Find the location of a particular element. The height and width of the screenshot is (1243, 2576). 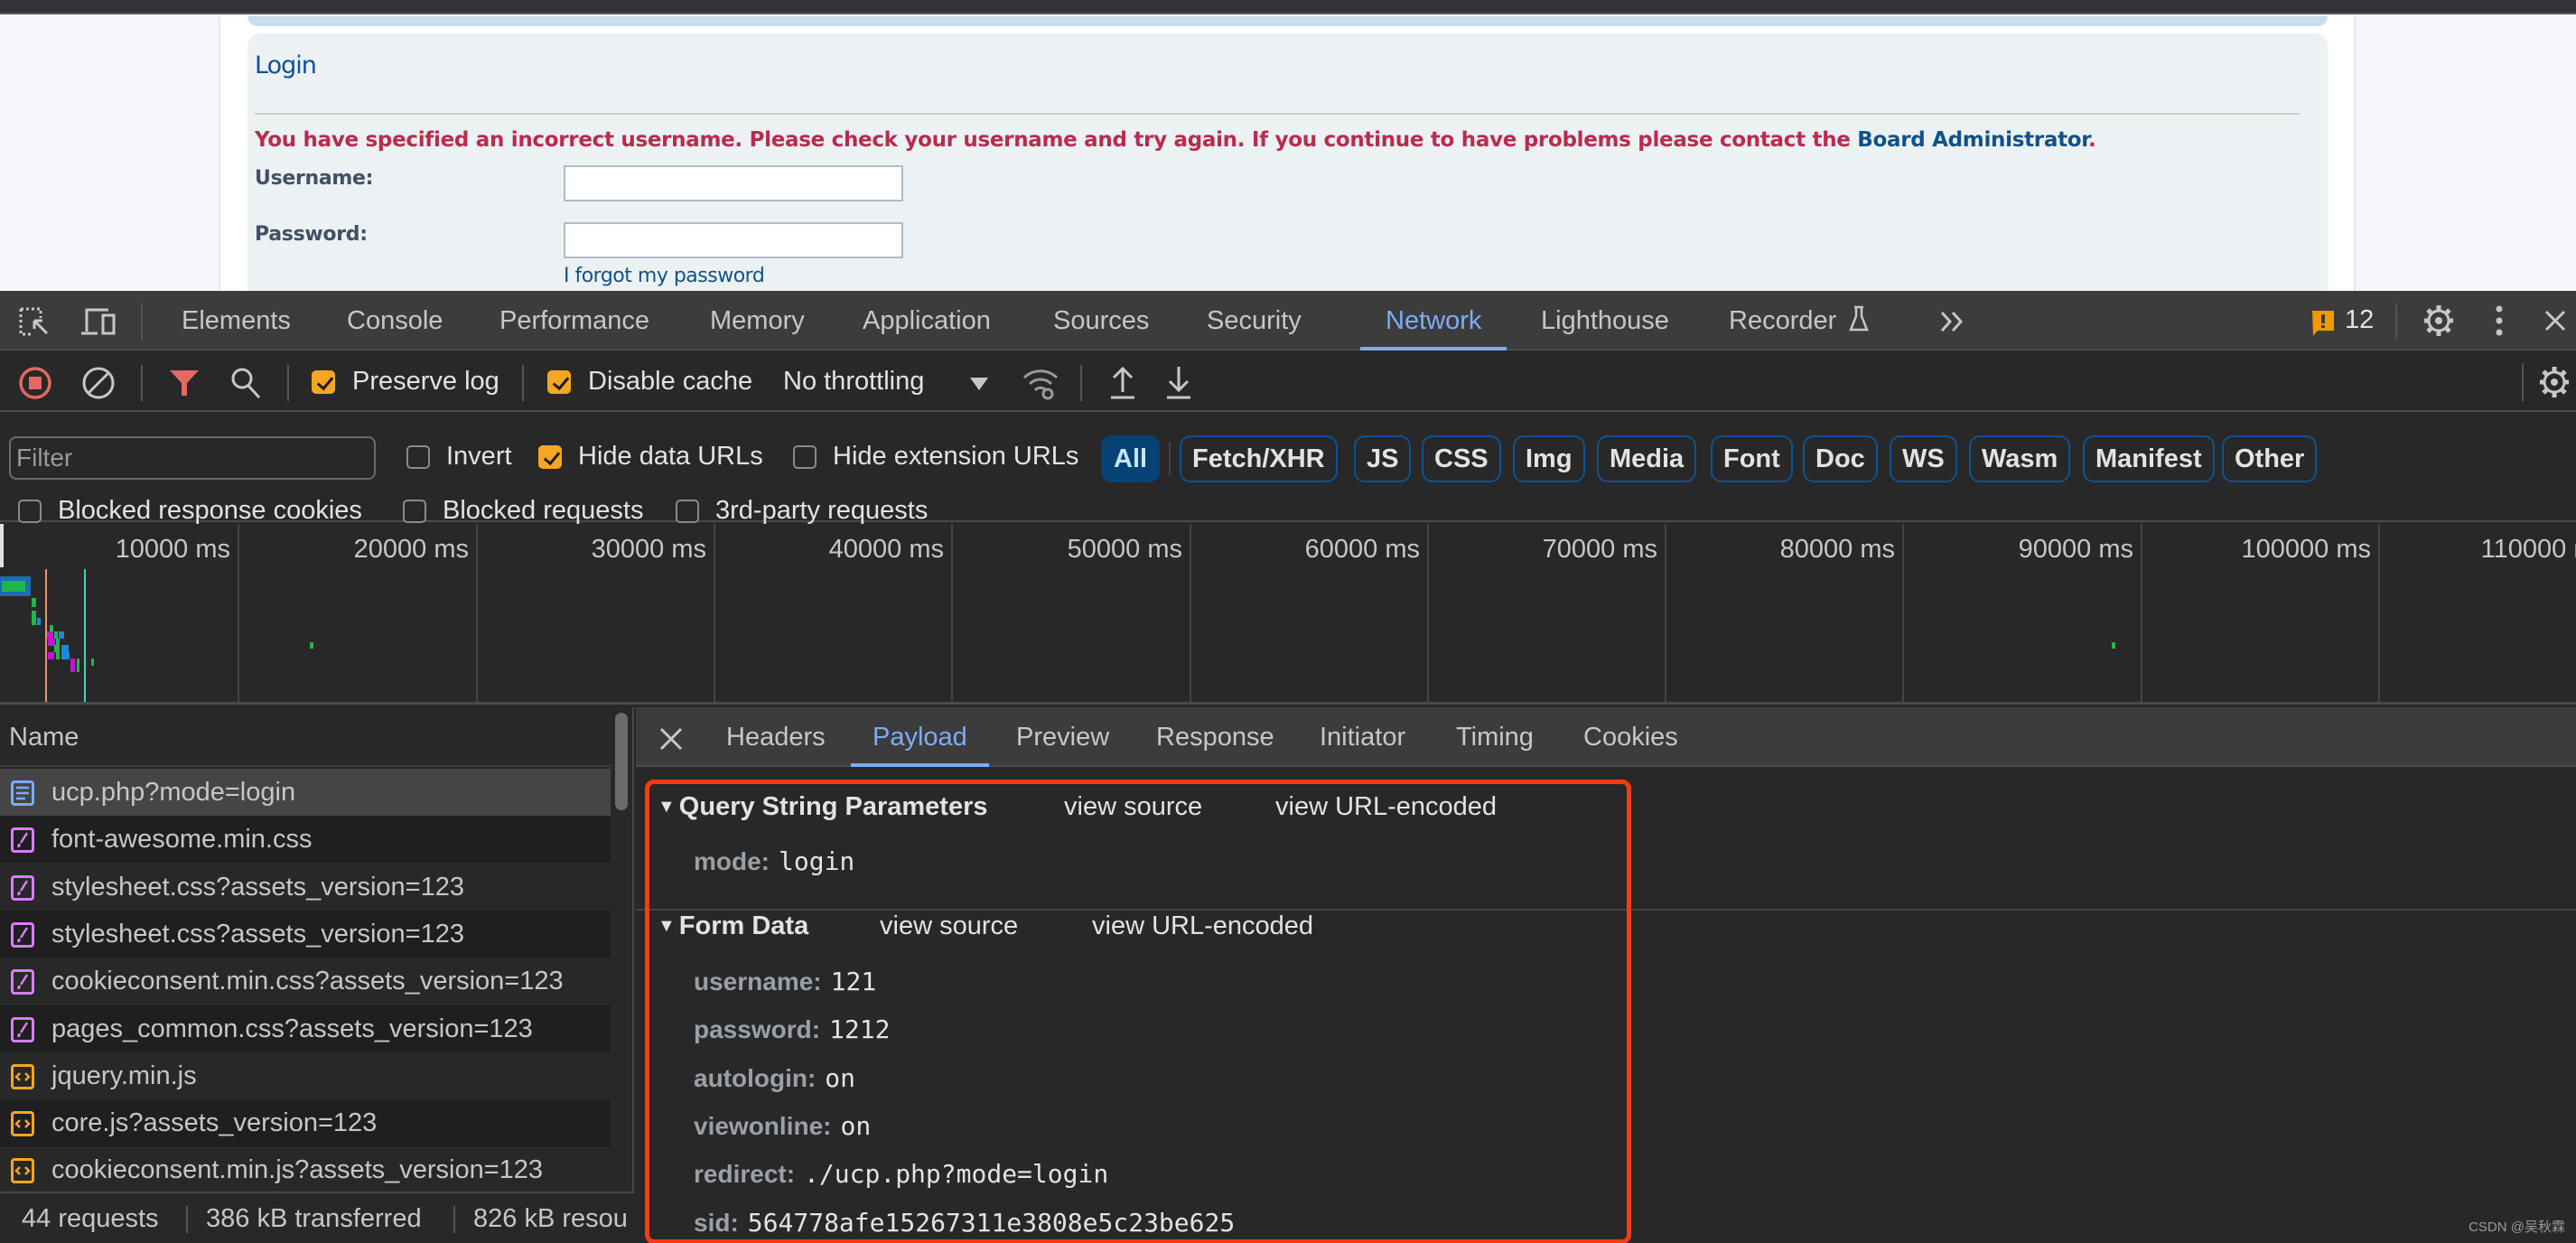

type-filter-media: Media is located at coordinates (1647, 458).